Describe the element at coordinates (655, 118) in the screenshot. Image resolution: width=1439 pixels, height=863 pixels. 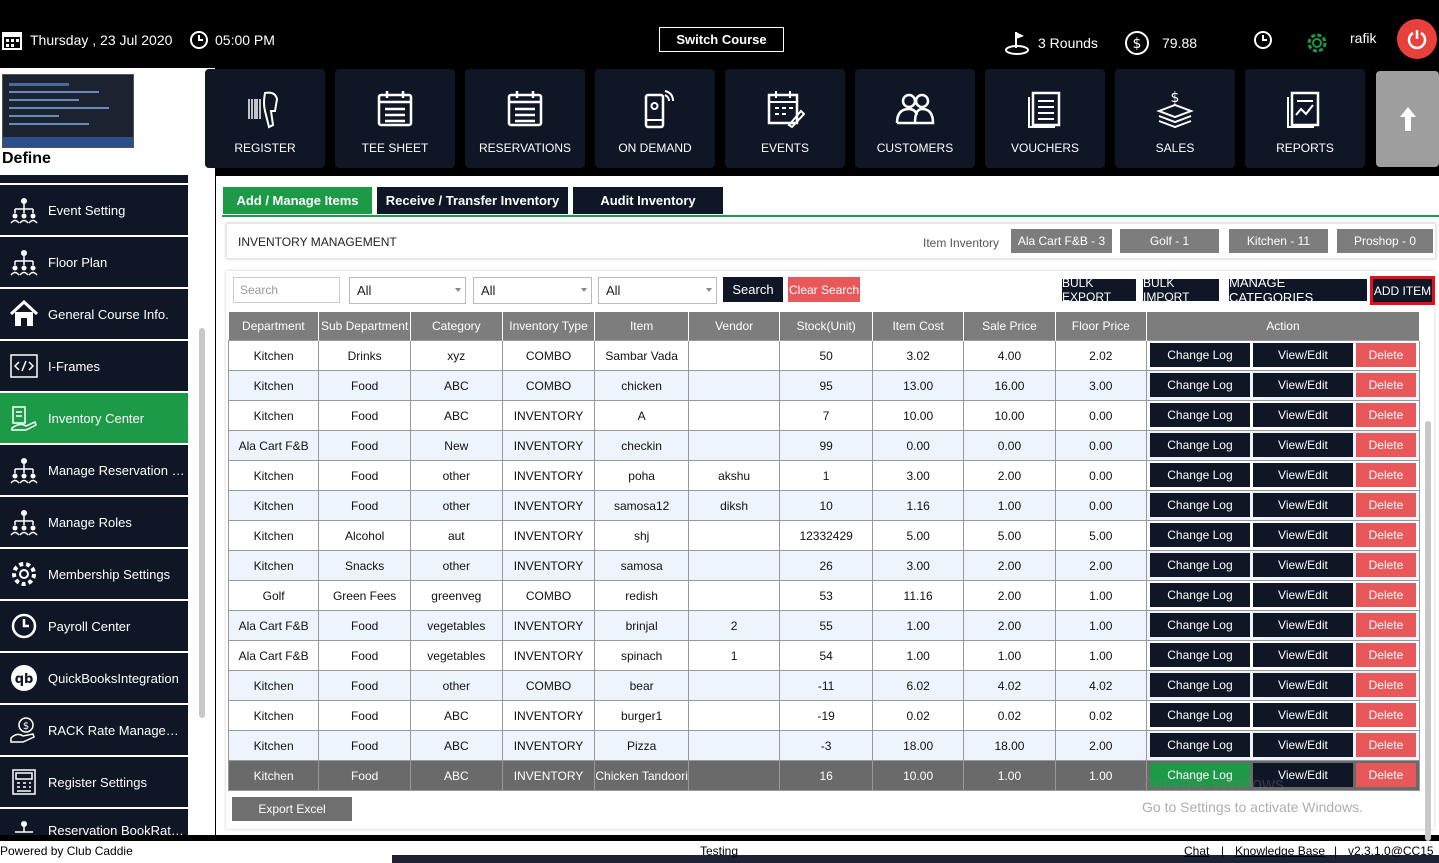
I see `nav-on-demand: ON DEMAND` at that location.